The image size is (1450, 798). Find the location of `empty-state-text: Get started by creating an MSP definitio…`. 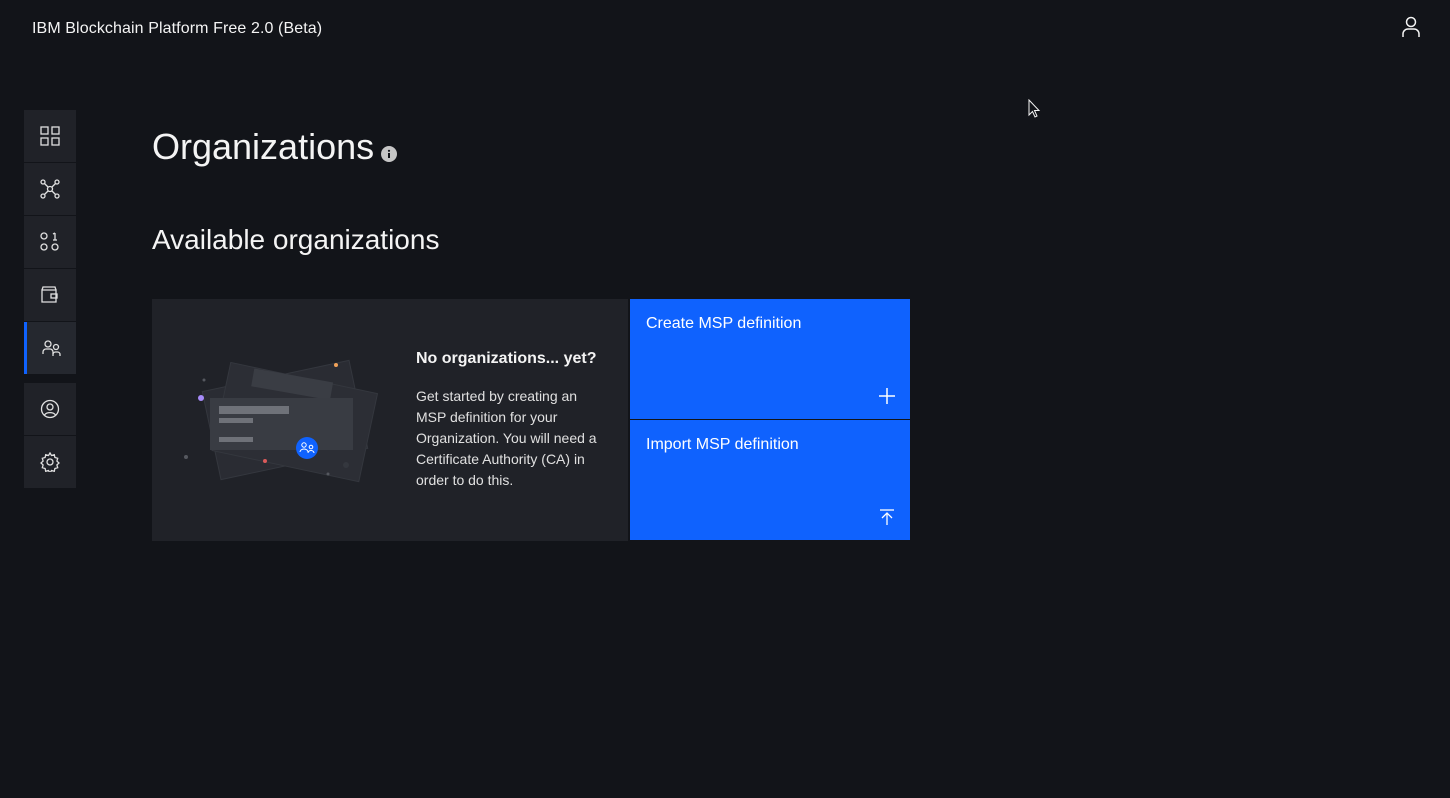

empty-state-text: Get started by creating an MSP definitio… is located at coordinates (506, 438).